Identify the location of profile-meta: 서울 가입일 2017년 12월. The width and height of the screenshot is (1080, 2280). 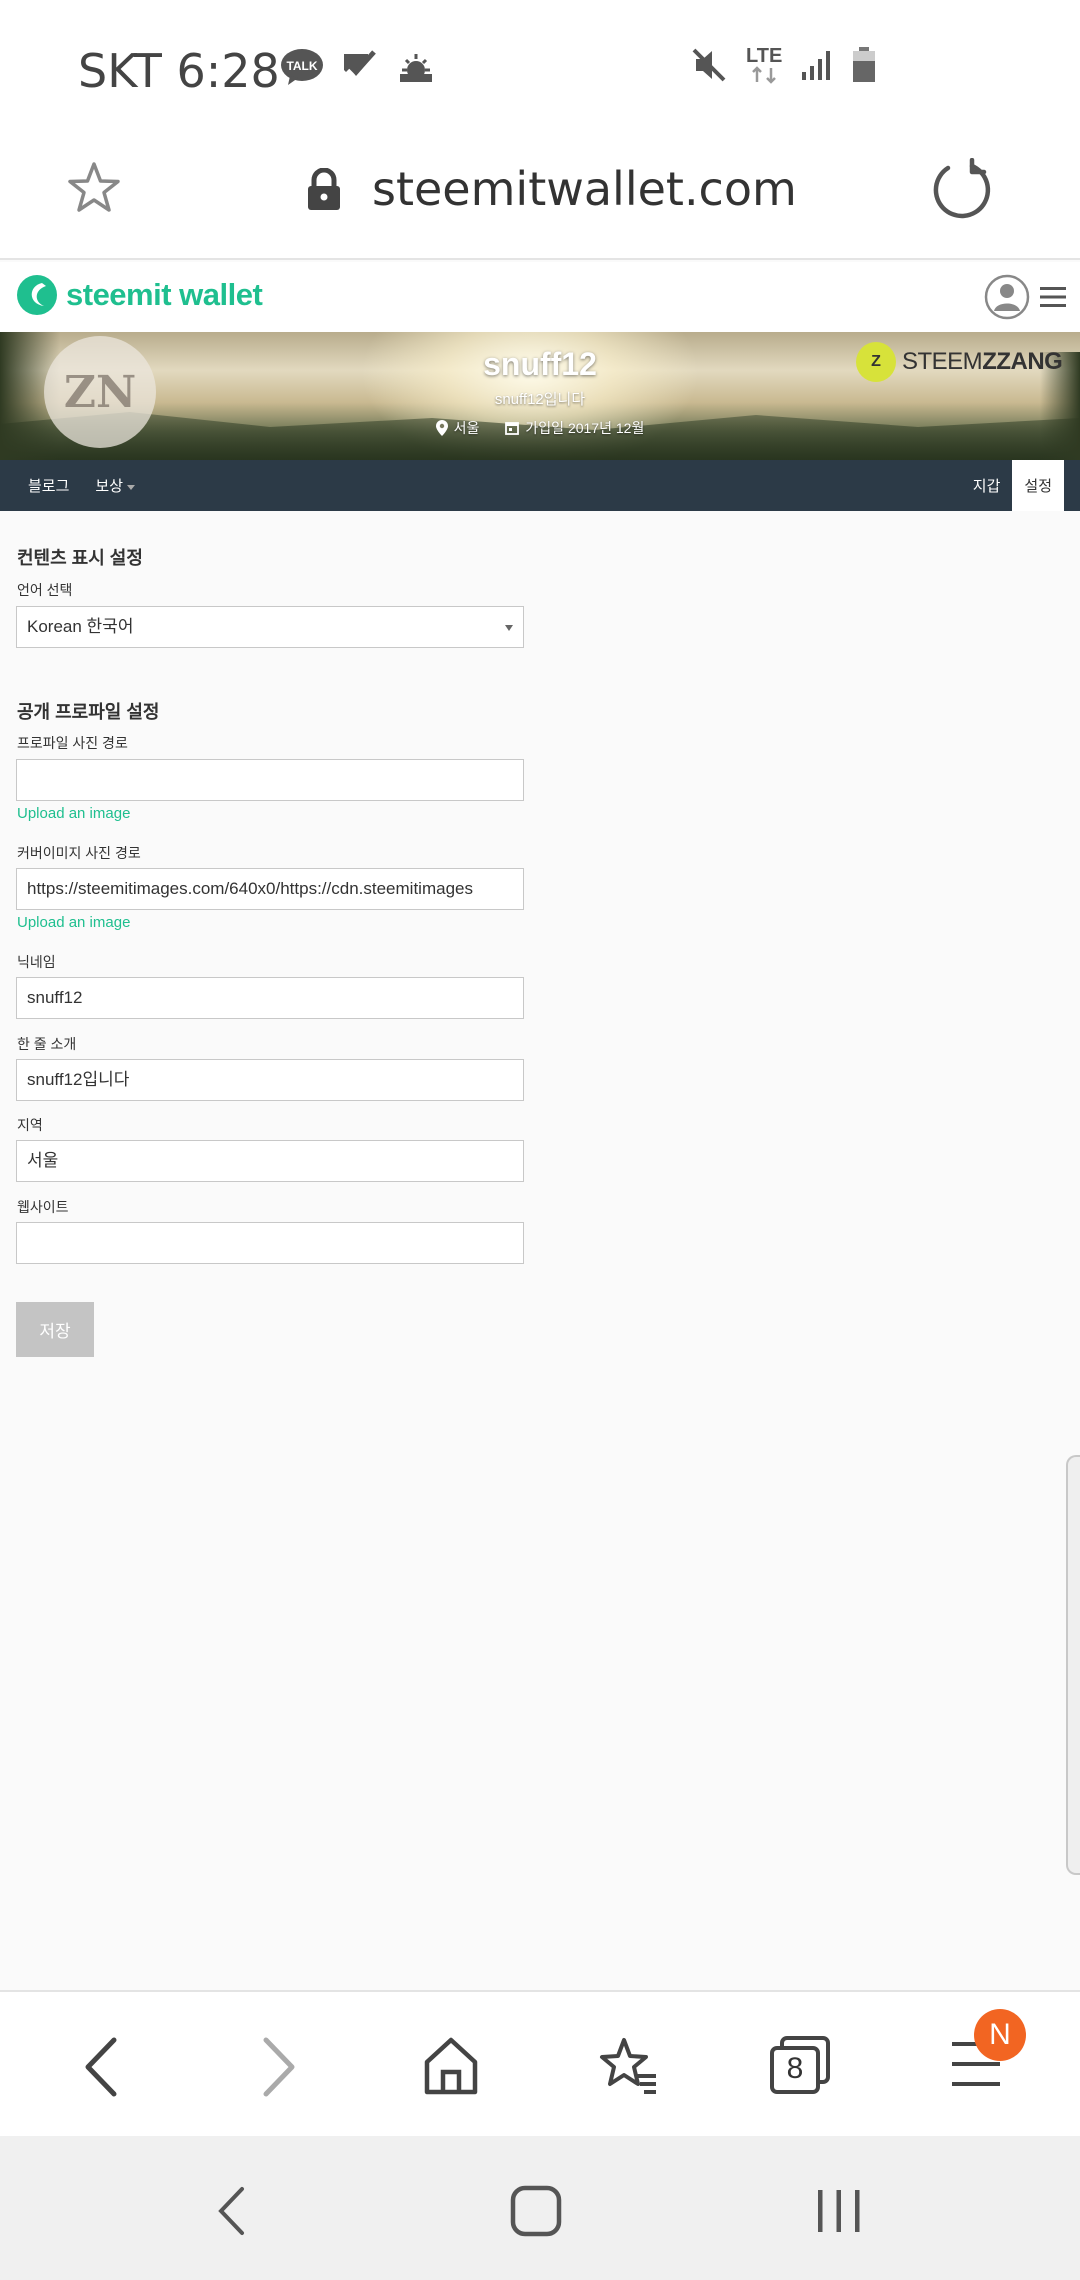
(540, 428).